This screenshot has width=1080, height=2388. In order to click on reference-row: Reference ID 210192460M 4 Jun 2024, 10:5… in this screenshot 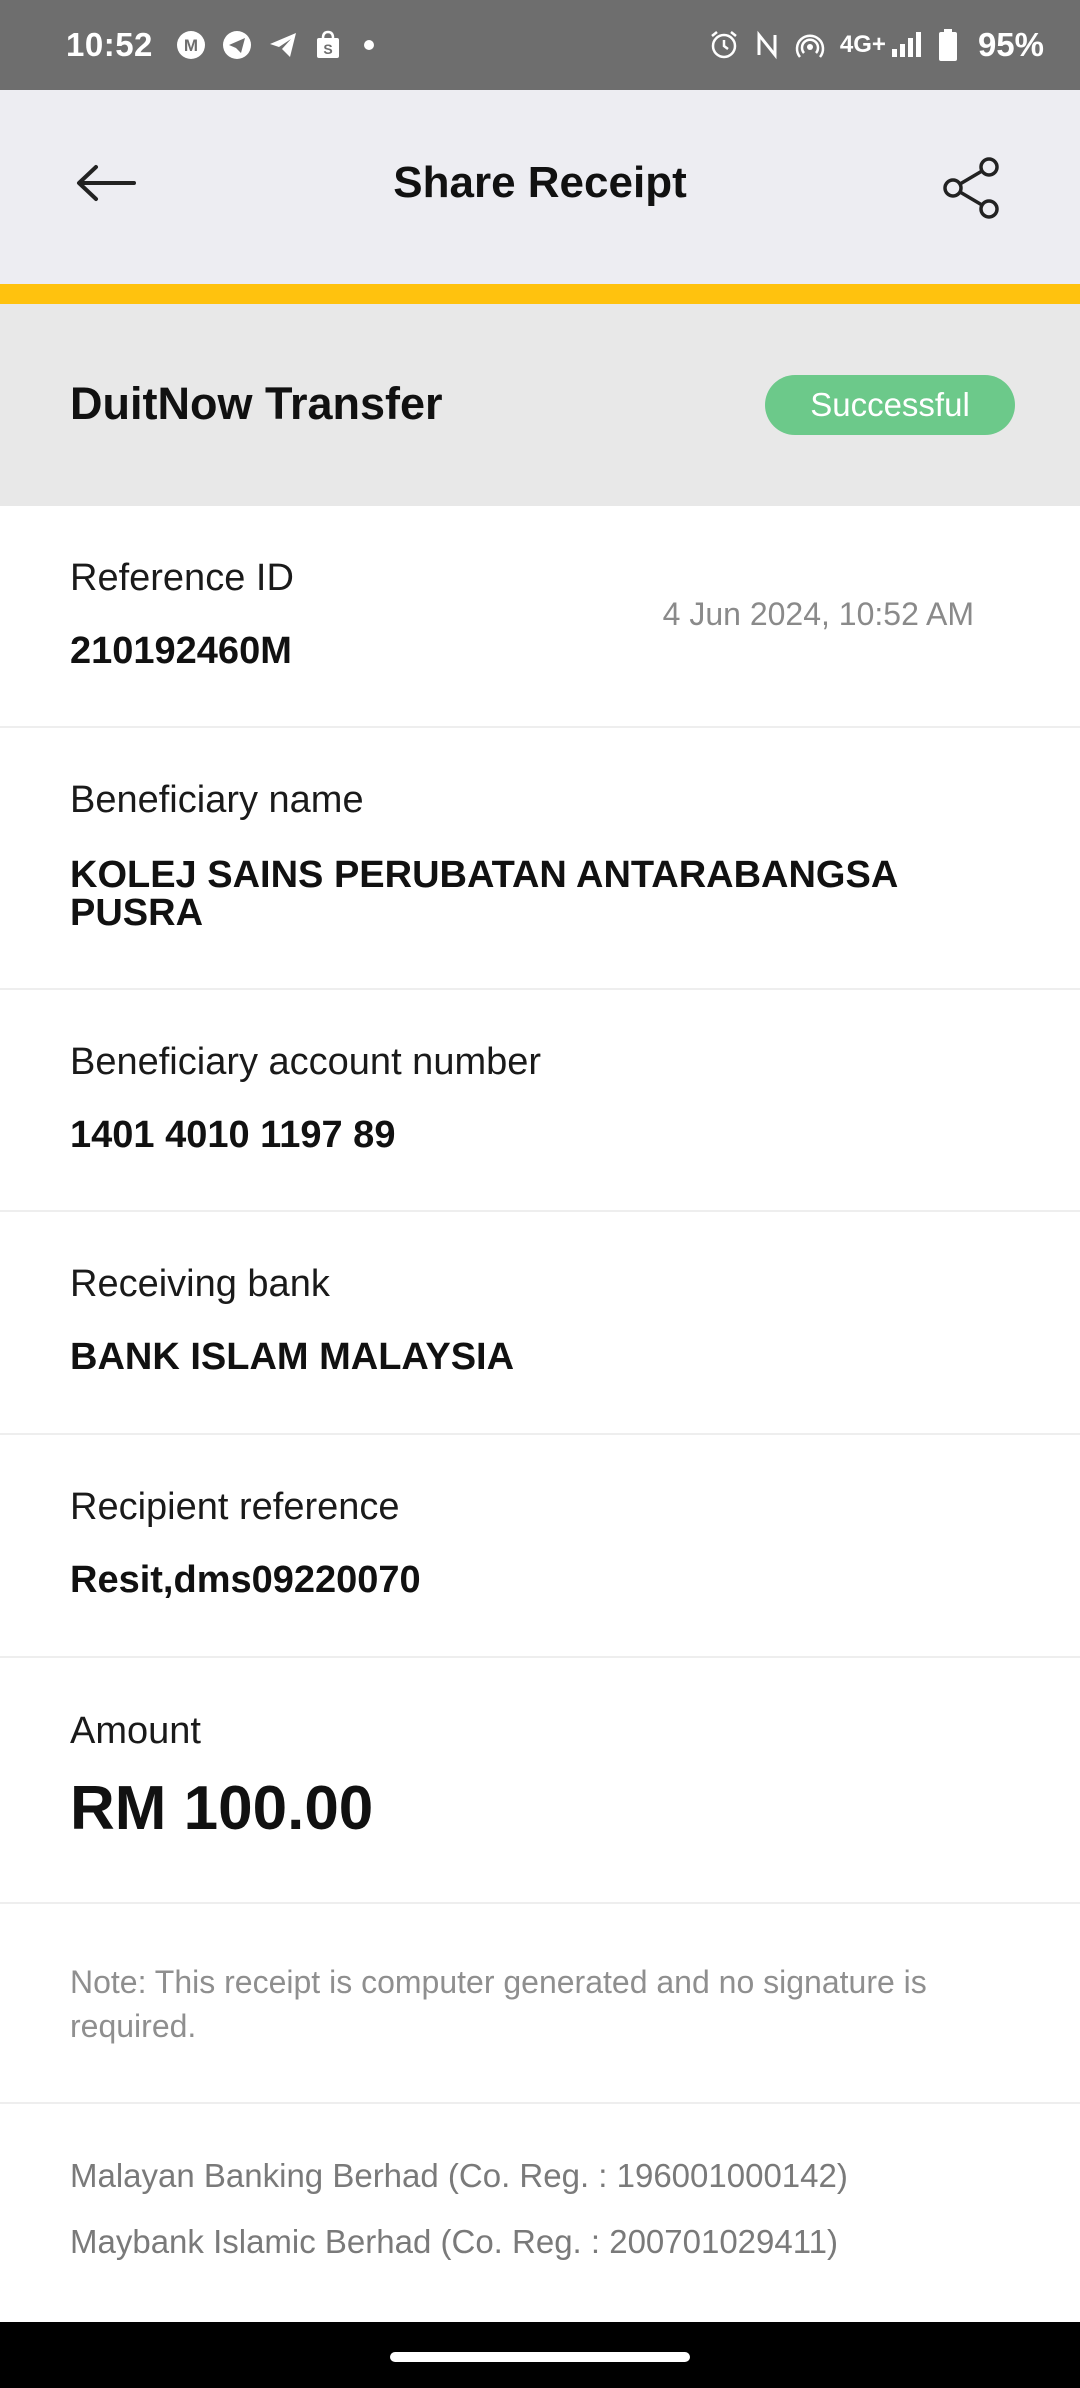, I will do `click(540, 617)`.